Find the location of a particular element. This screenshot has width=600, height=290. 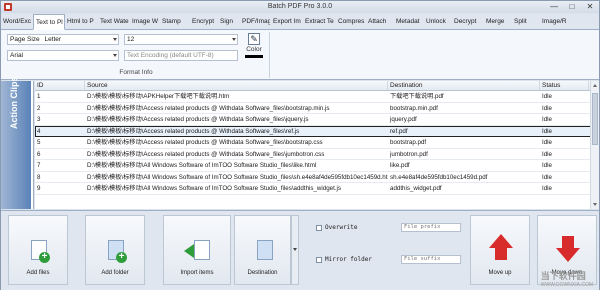

window-controls: — □ ✕ is located at coordinates (572, 7).